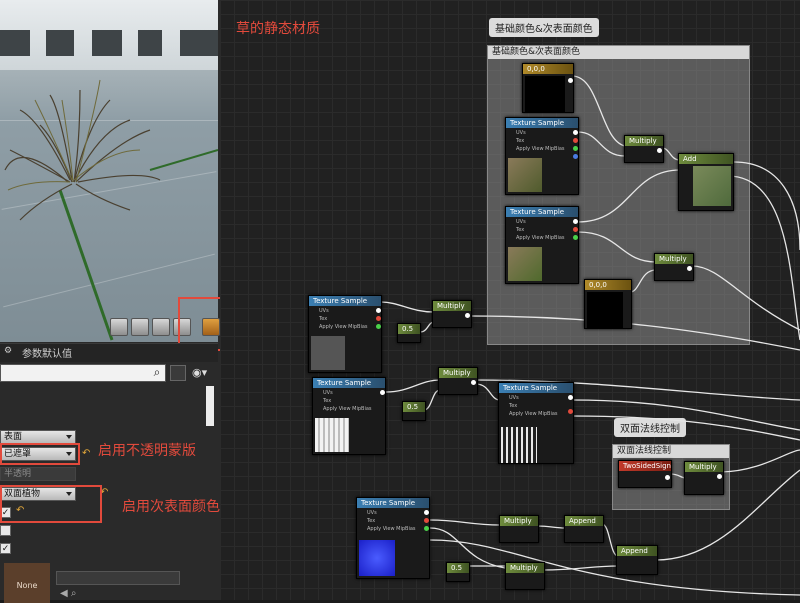  I want to click on b-output-pin, so click(575, 156).